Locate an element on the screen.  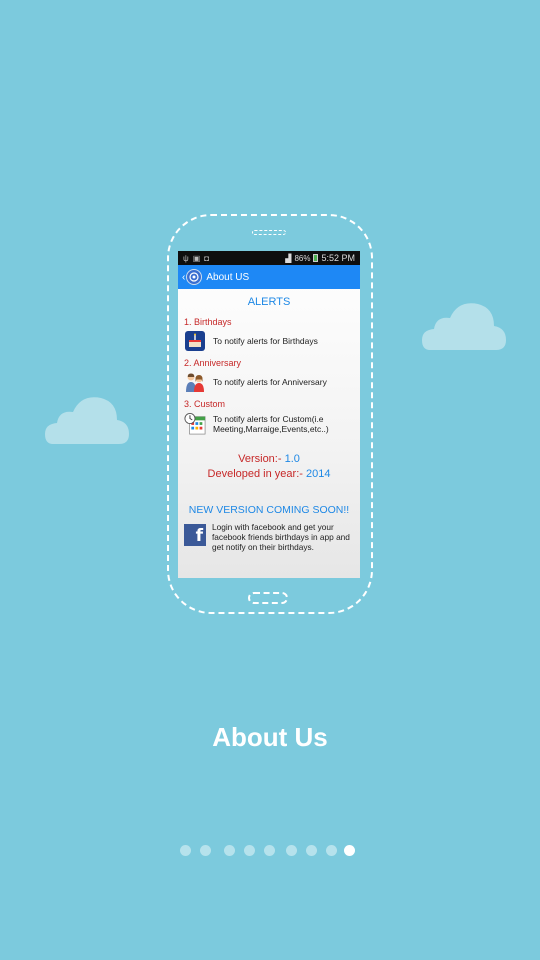
list-item: To notify alerts for Anniversary is located at coordinates (269, 382).